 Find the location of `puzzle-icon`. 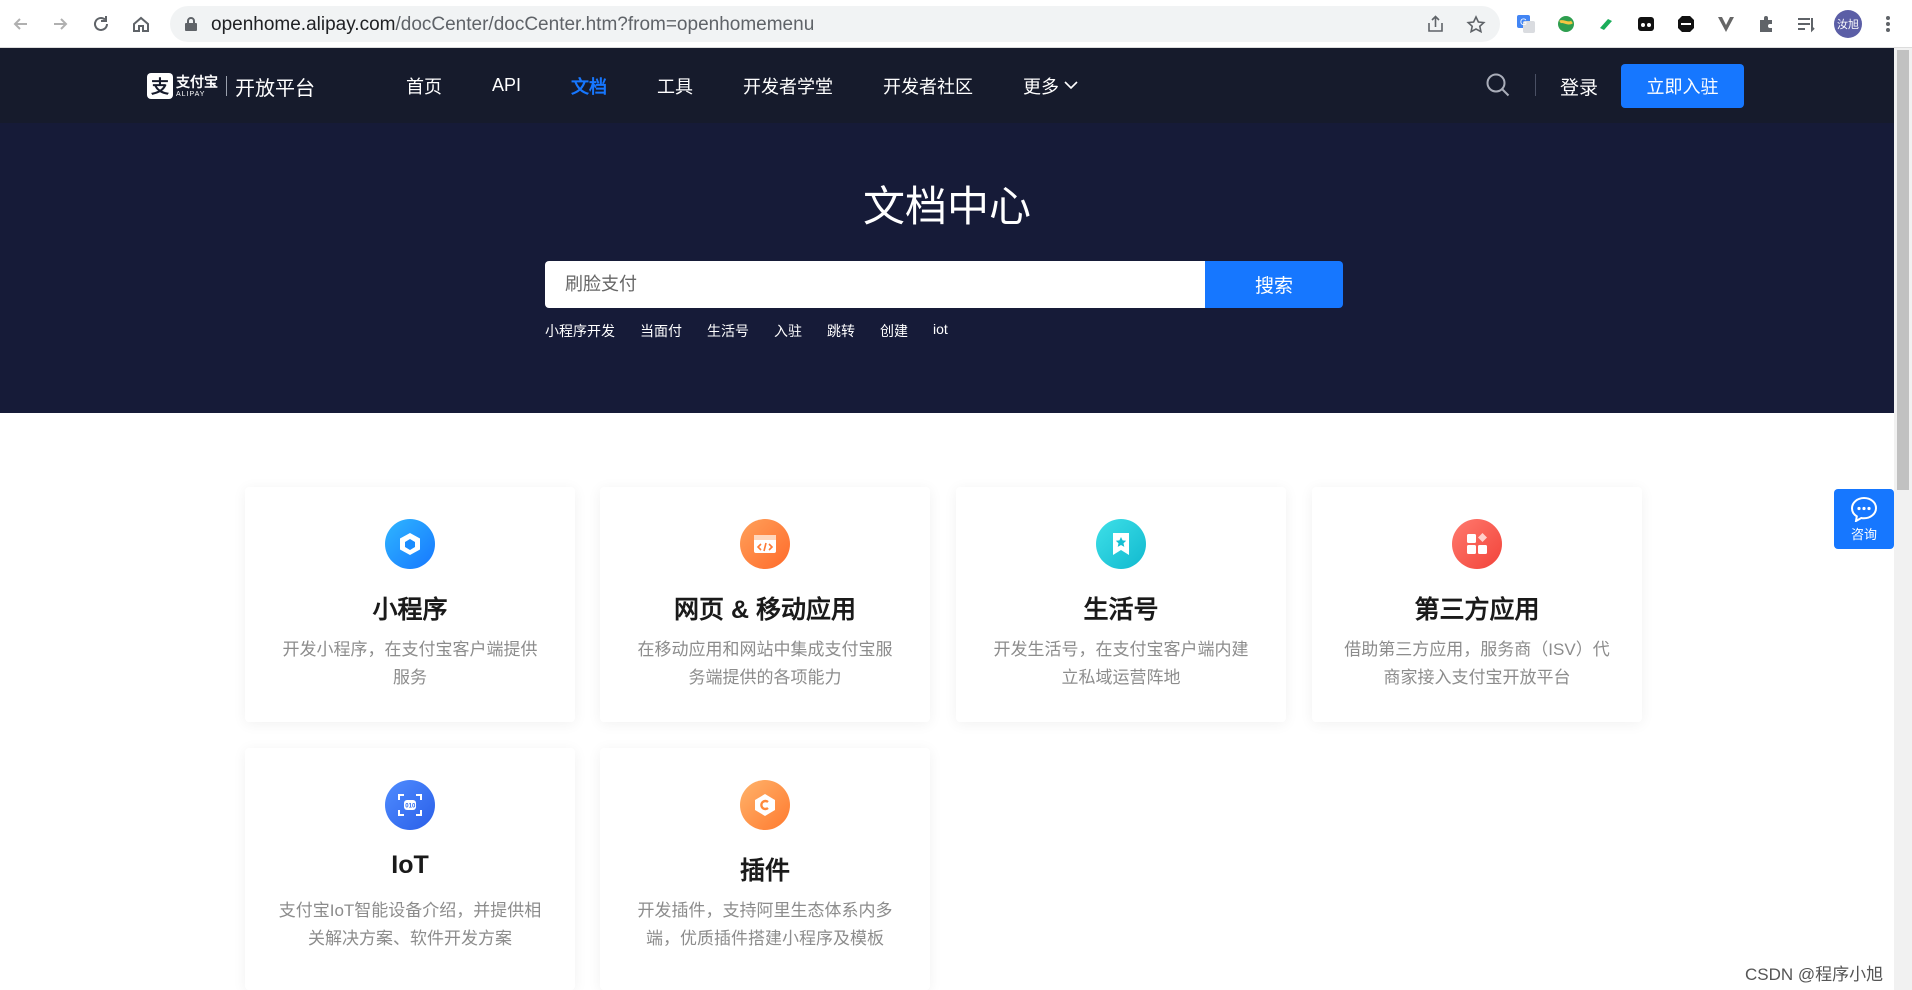

puzzle-icon is located at coordinates (1766, 24).